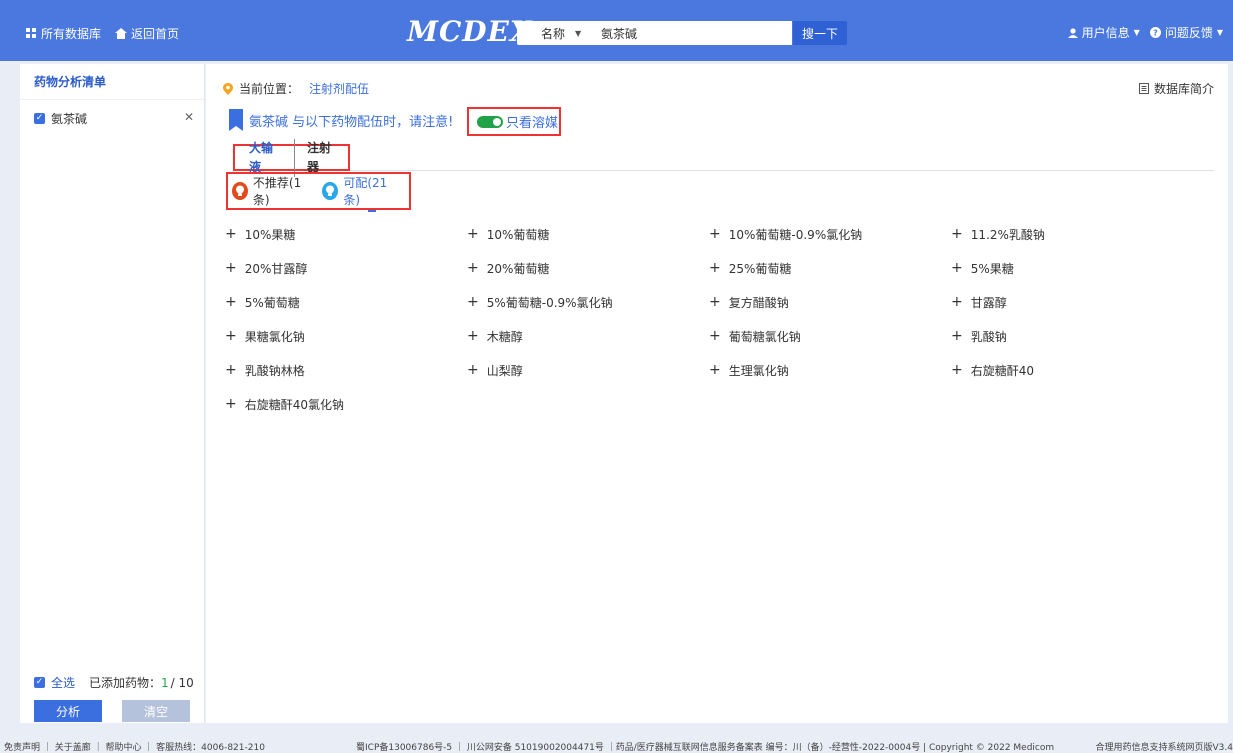  What do you see at coordinates (578, 33) in the screenshot?
I see `chevron-down-icon: ▼` at bounding box center [578, 33].